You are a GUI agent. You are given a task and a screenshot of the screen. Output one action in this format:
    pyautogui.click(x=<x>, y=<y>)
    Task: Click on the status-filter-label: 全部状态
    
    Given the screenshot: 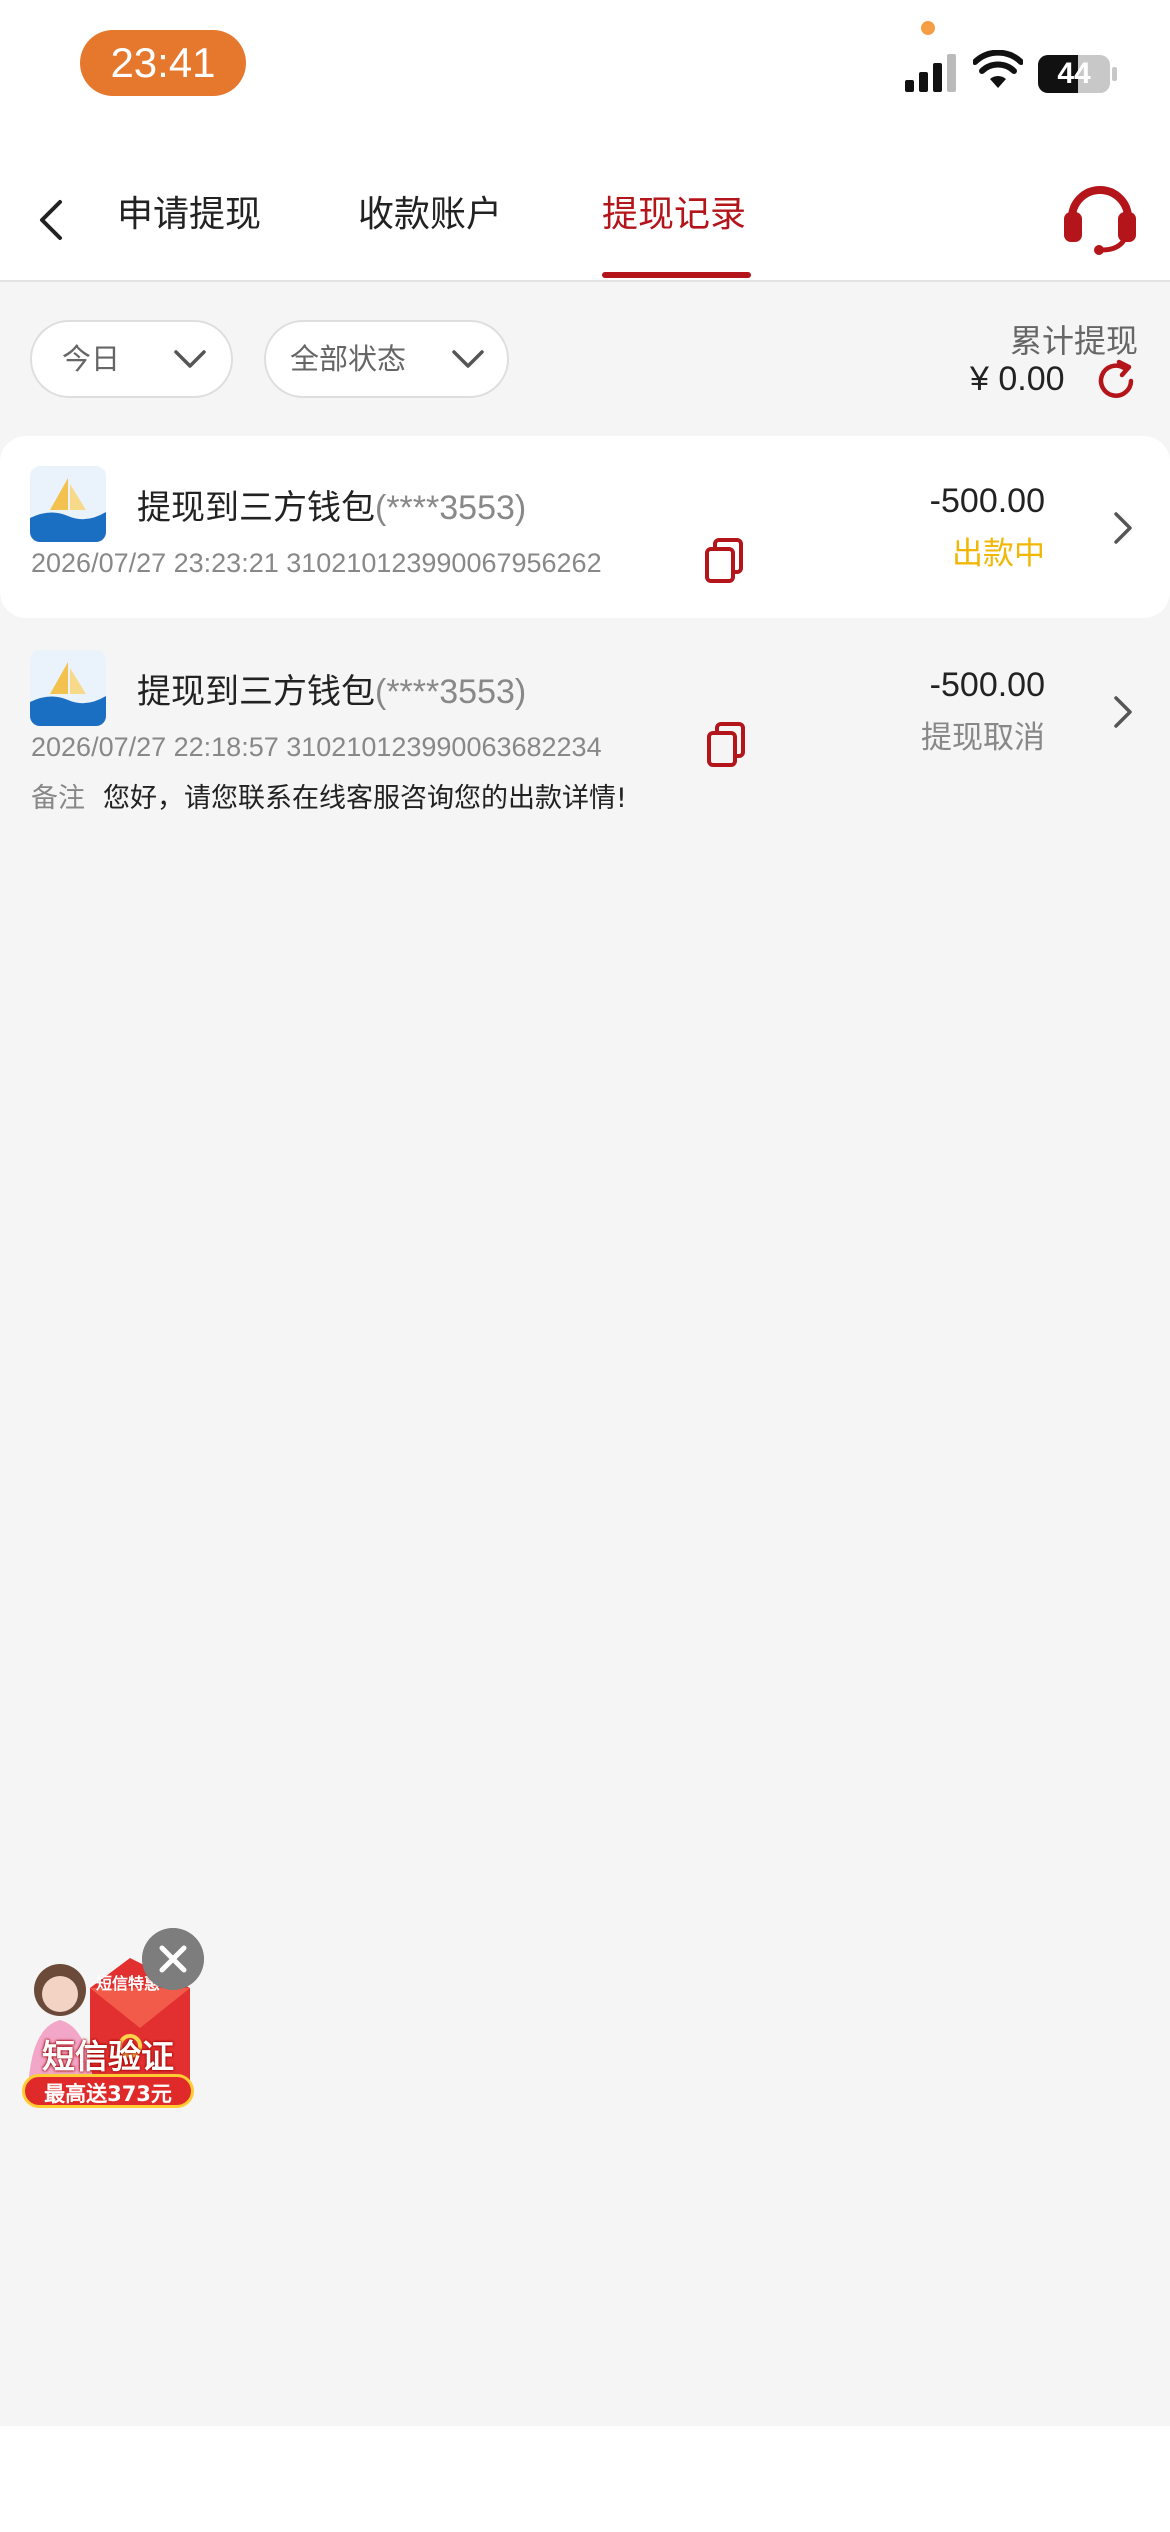 What is the action you would take?
    pyautogui.click(x=348, y=359)
    